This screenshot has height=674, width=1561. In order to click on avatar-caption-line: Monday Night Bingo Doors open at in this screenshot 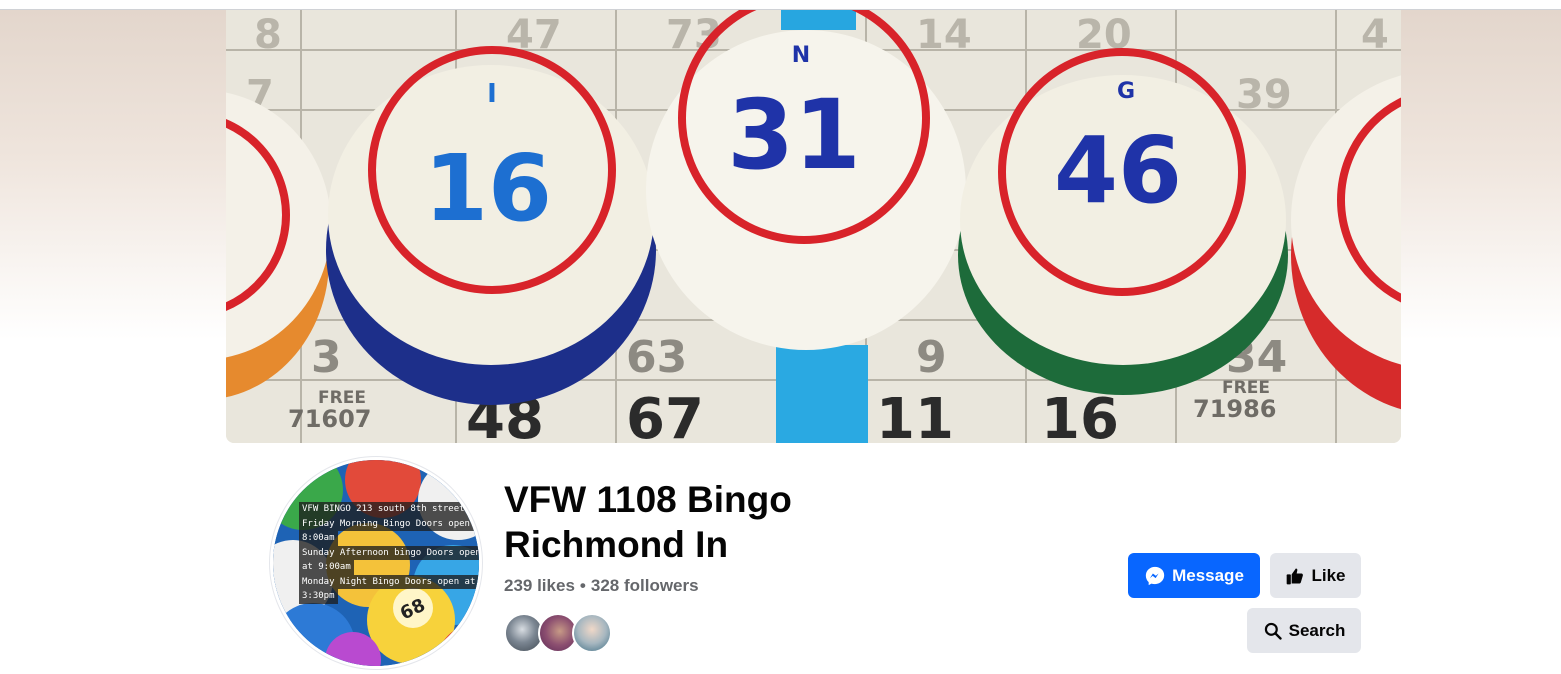, I will do `click(389, 581)`.